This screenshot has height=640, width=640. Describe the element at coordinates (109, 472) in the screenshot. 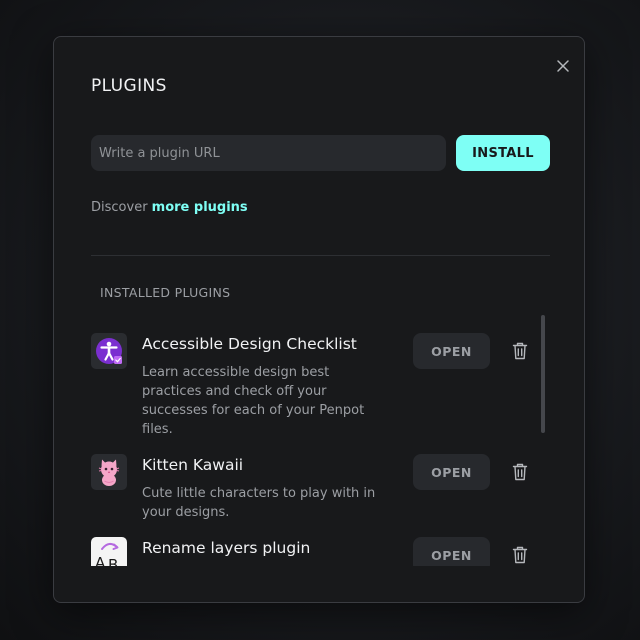

I see `kitten-icon` at that location.